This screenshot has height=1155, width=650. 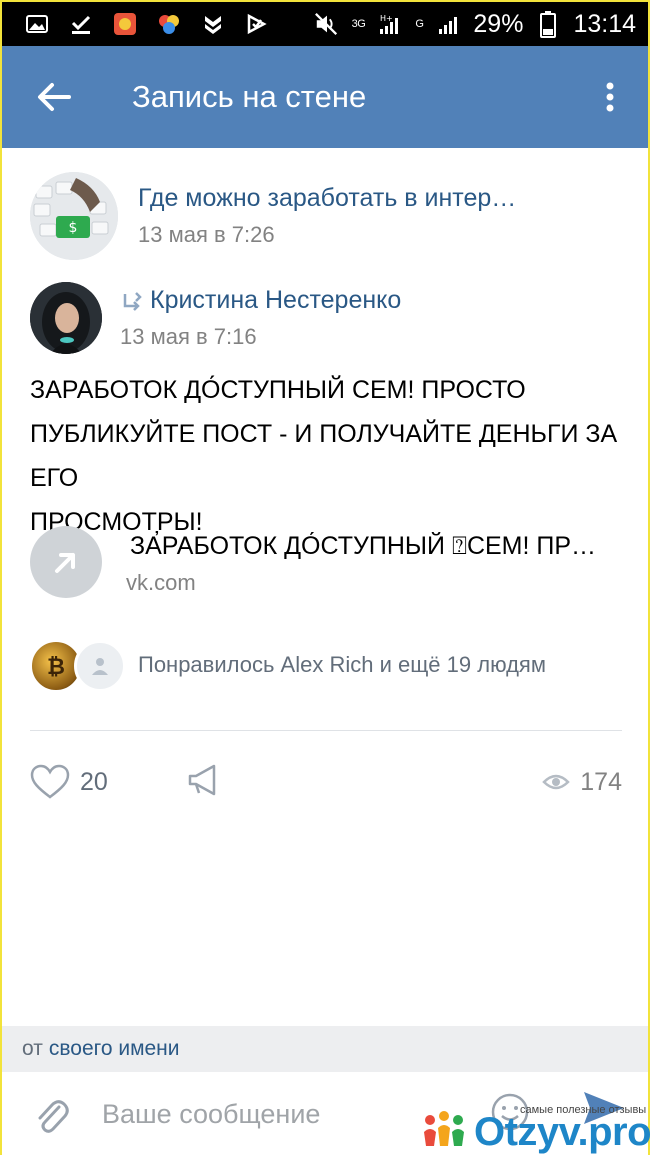 What do you see at coordinates (358, 24) in the screenshot?
I see `network-label-3g: 3G` at bounding box center [358, 24].